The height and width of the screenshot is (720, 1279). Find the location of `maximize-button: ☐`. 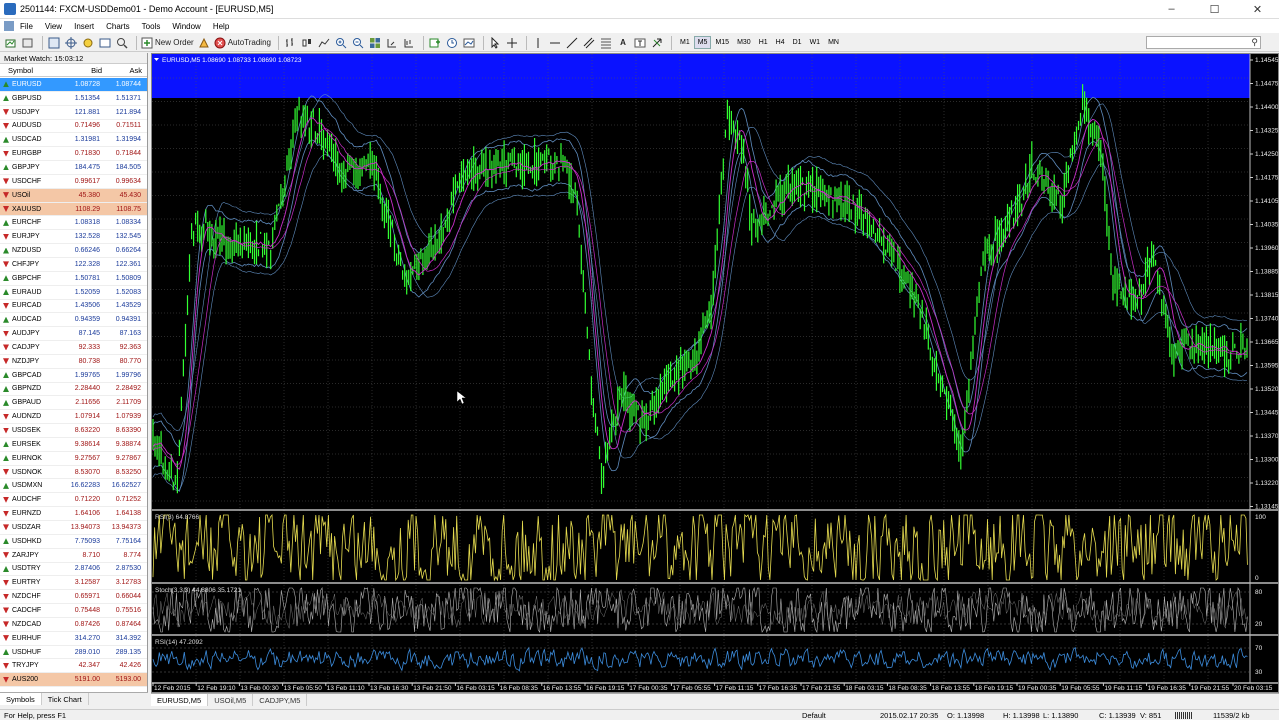

maximize-button: ☐ is located at coordinates (1214, 9).